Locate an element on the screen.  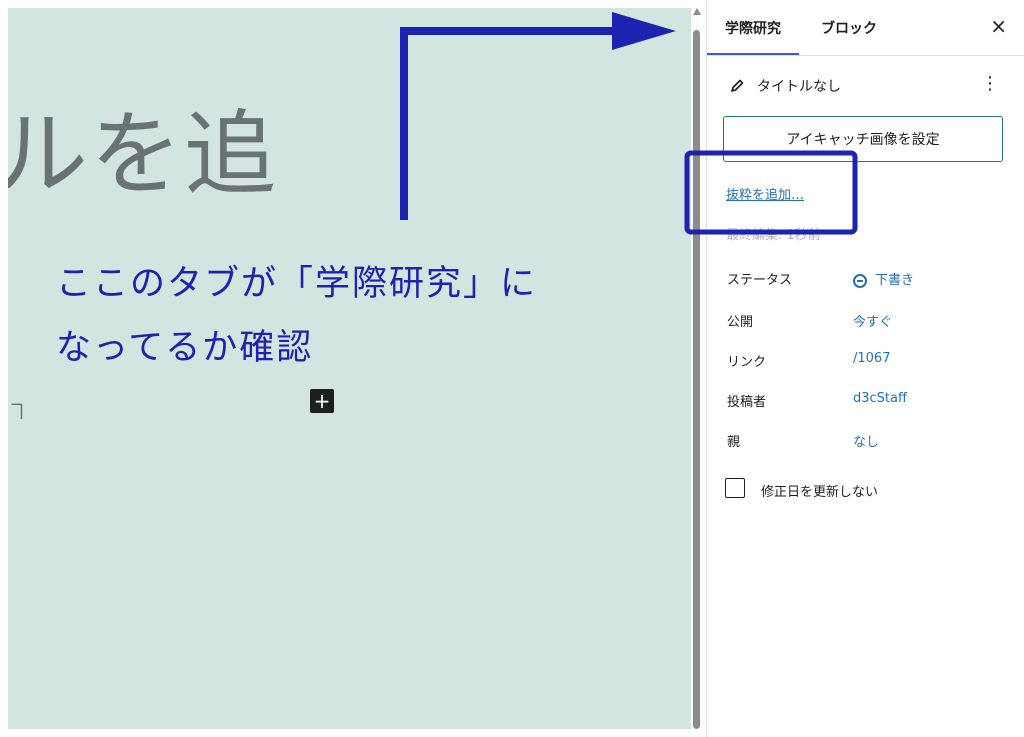
keep-modified-date-checkbox is located at coordinates (735, 488).